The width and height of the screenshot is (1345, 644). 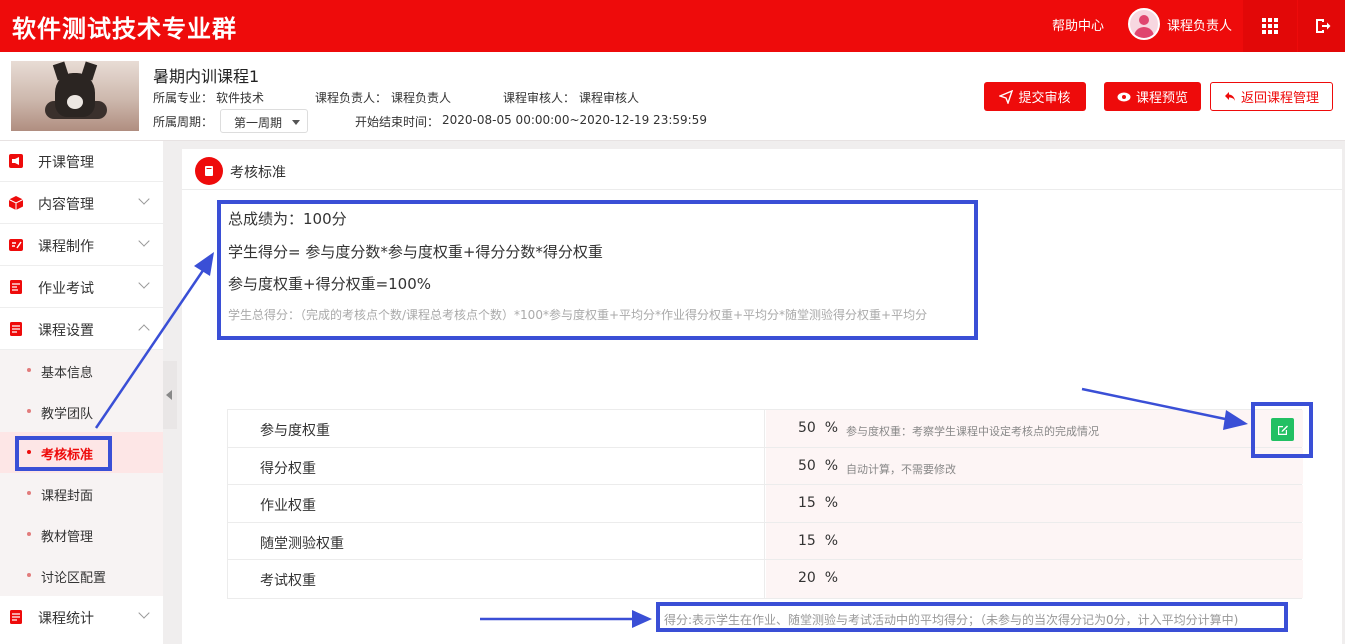 I want to click on arrow-to-edit-button, so click(x=1164, y=408).